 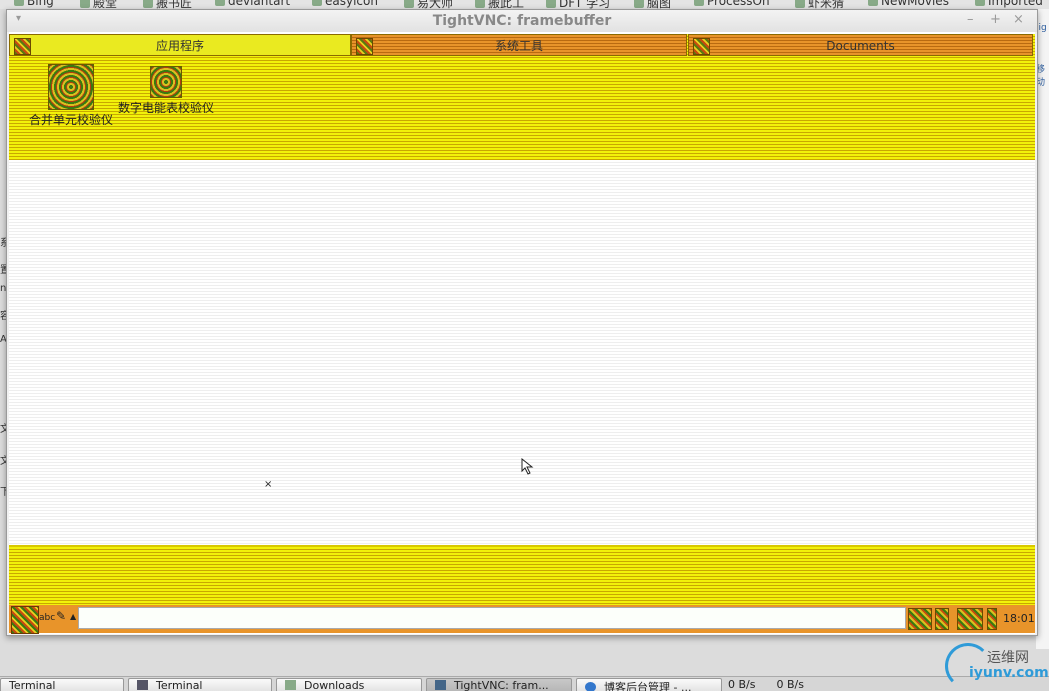 What do you see at coordinates (1009, 673) in the screenshot?
I see `watermark-url: iyunv.com` at bounding box center [1009, 673].